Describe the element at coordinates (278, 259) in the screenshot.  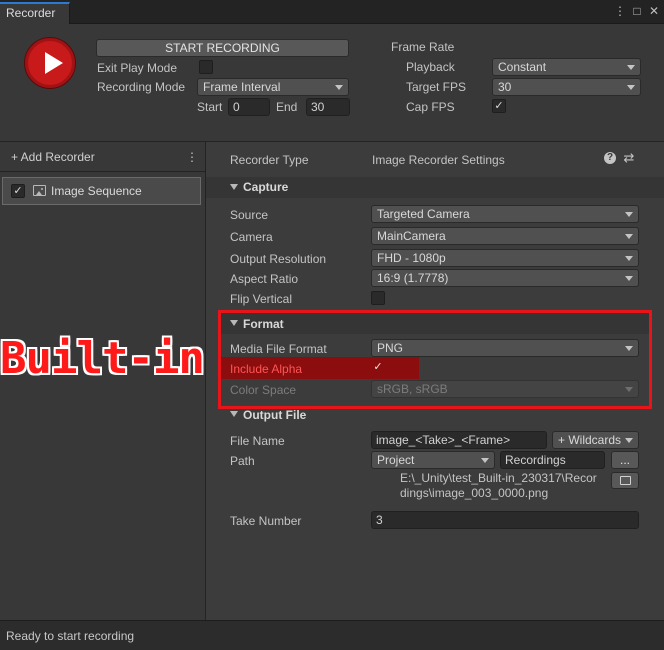
I see `output-resolution-label: Output Resolution` at that location.